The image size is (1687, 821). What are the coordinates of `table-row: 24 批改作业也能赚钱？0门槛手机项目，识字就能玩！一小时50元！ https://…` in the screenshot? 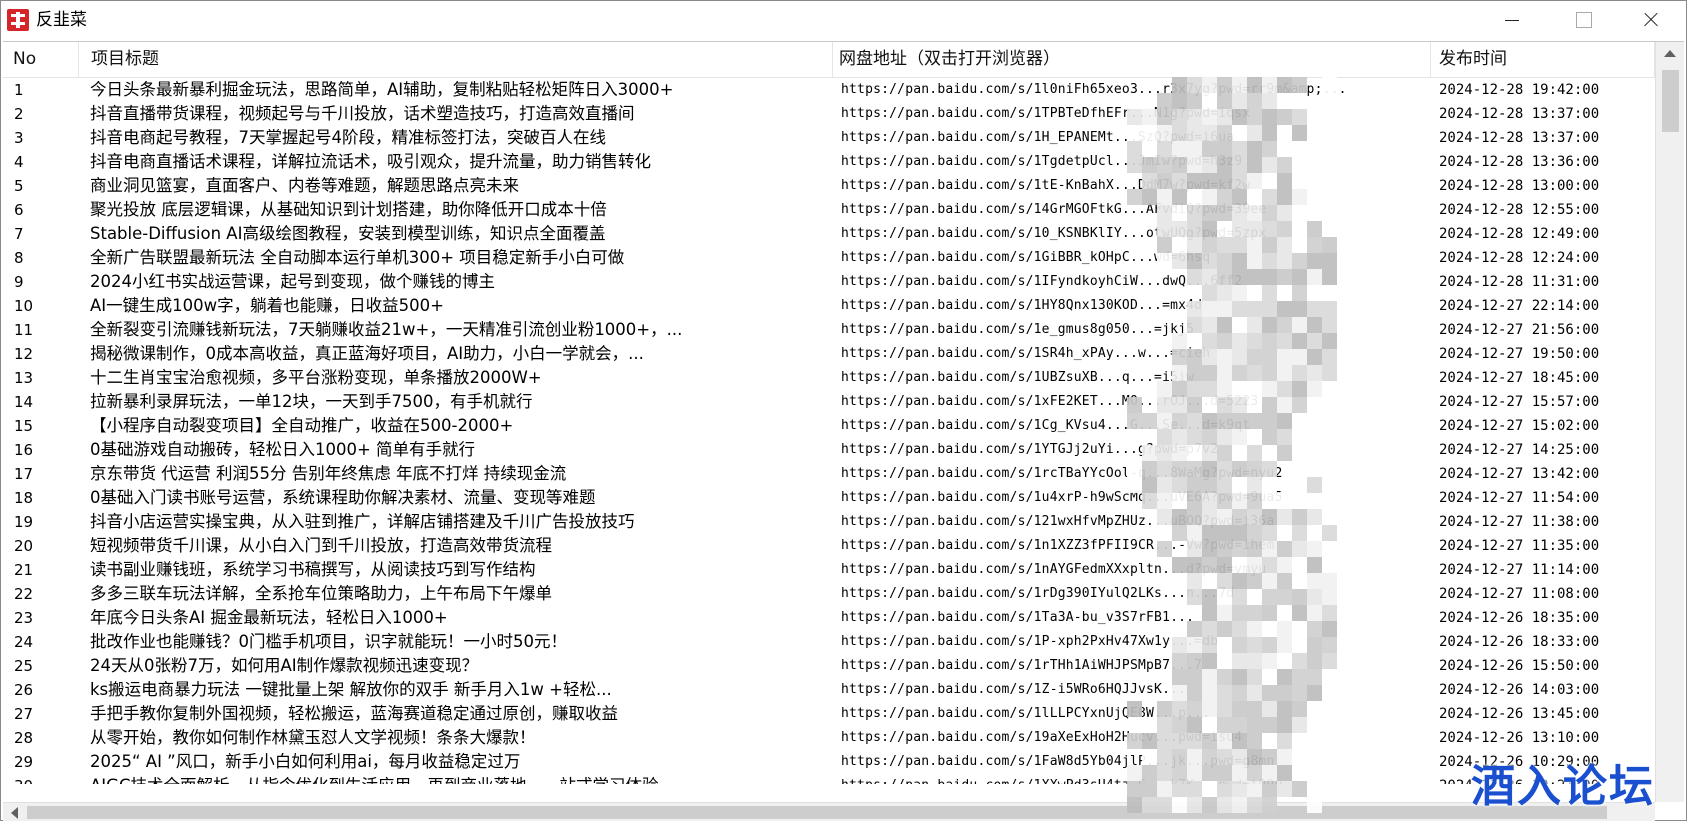 It's located at (829, 642).